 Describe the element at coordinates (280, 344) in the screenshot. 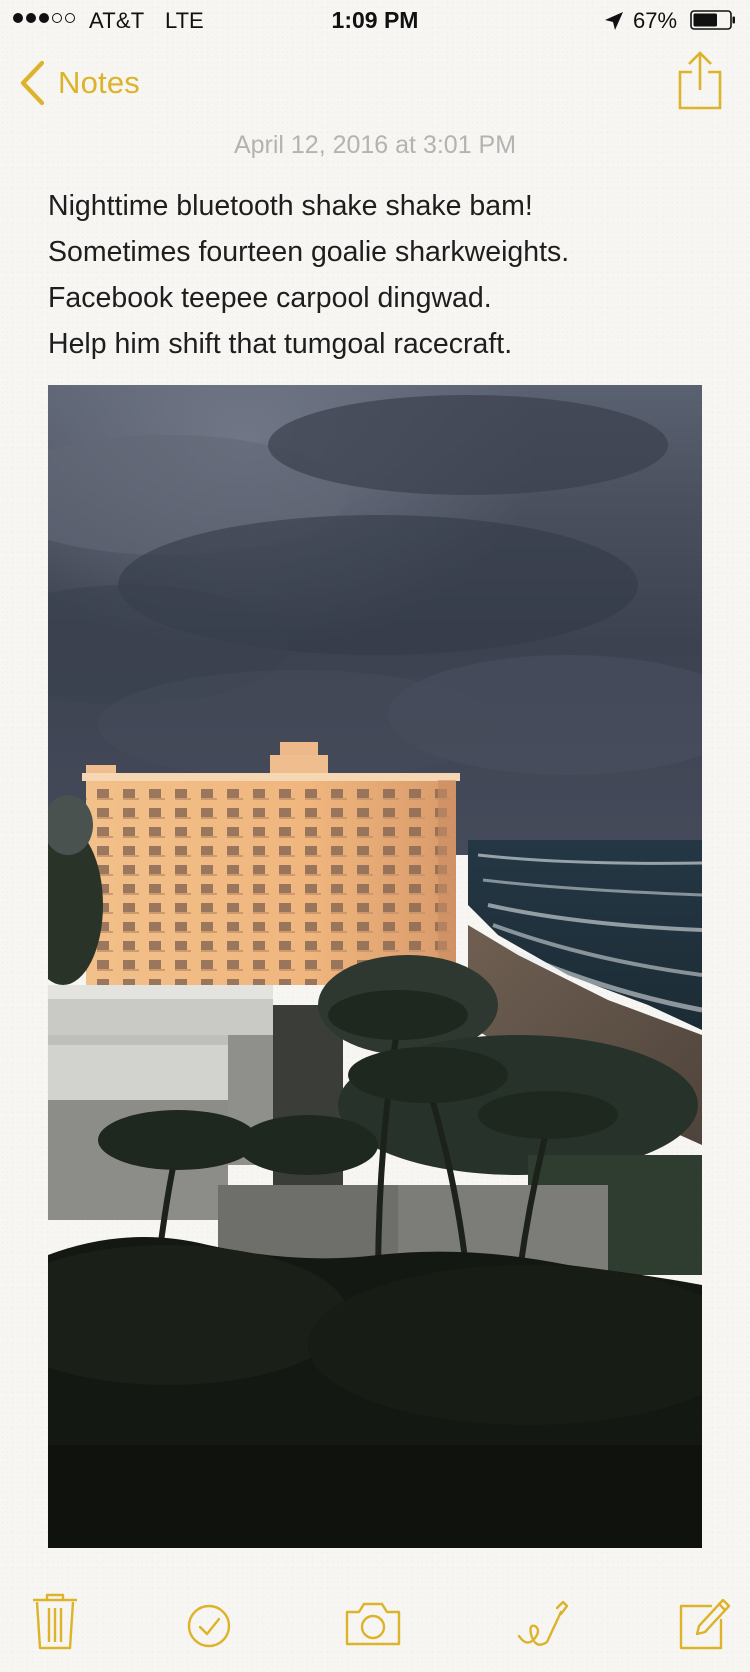

I see `note-line: Help him shift that tumgoal racecraft.` at that location.